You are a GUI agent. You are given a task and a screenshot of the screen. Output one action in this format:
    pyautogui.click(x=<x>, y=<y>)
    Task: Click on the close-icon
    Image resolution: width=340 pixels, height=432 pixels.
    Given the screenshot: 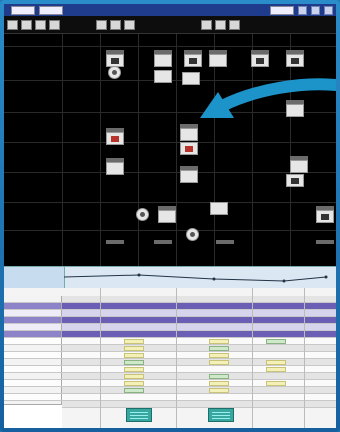 What is the action you would take?
    pyautogui.click(x=328, y=10)
    